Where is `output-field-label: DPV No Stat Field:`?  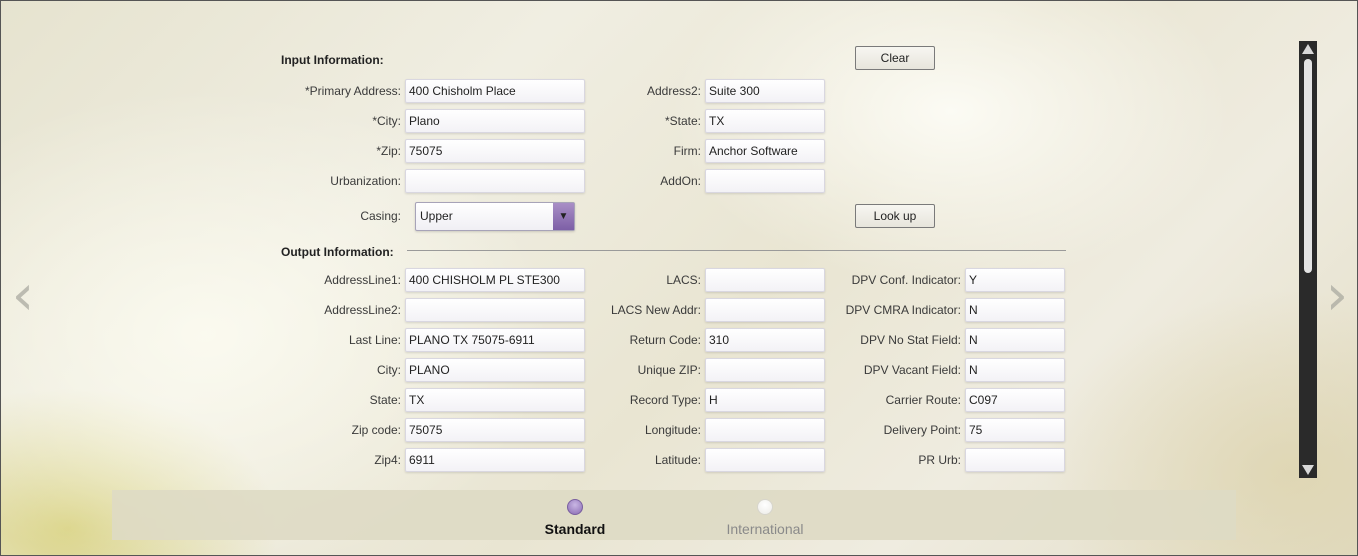 output-field-label: DPV No Stat Field: is located at coordinates (910, 340).